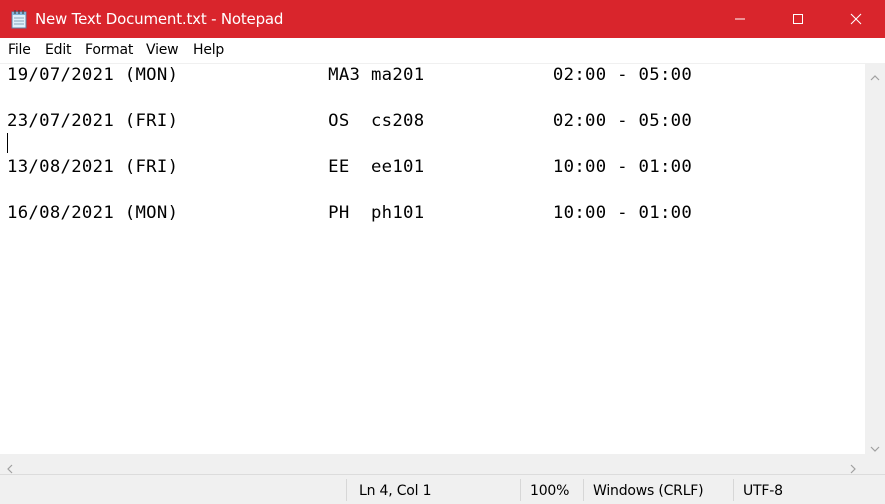 The width and height of the screenshot is (885, 504). What do you see at coordinates (763, 491) in the screenshot?
I see `encoding: UTF-8` at bounding box center [763, 491].